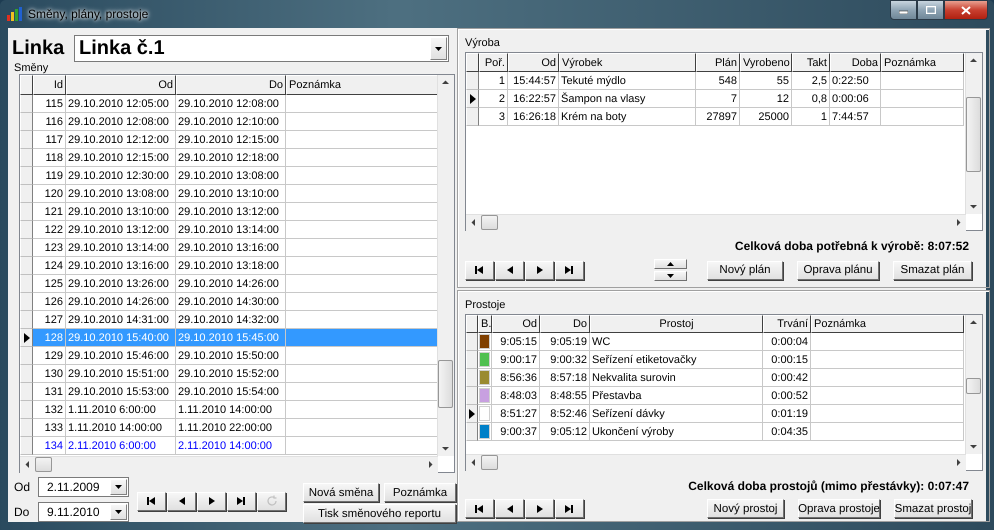 This screenshot has width=994, height=530. What do you see at coordinates (493, 99) in the screenshot?
I see `table-cell: 2` at bounding box center [493, 99].